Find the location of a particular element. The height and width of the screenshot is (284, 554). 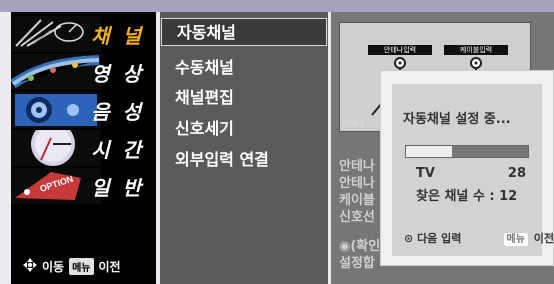

category-label: 일 반 is located at coordinates (117, 186).